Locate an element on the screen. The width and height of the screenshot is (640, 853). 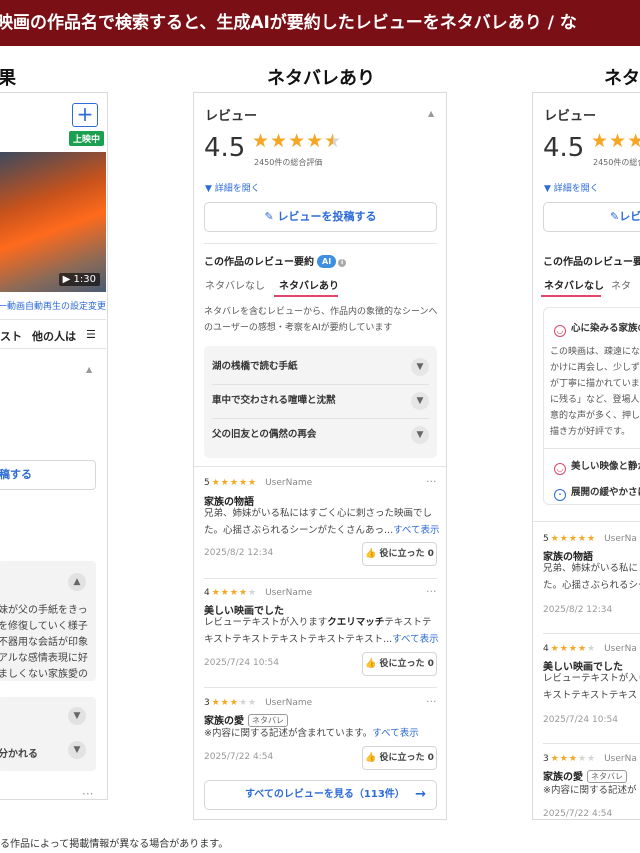
accordion-item: 湖の桟橋で読む手紙 ▼ is located at coordinates (320, 367).